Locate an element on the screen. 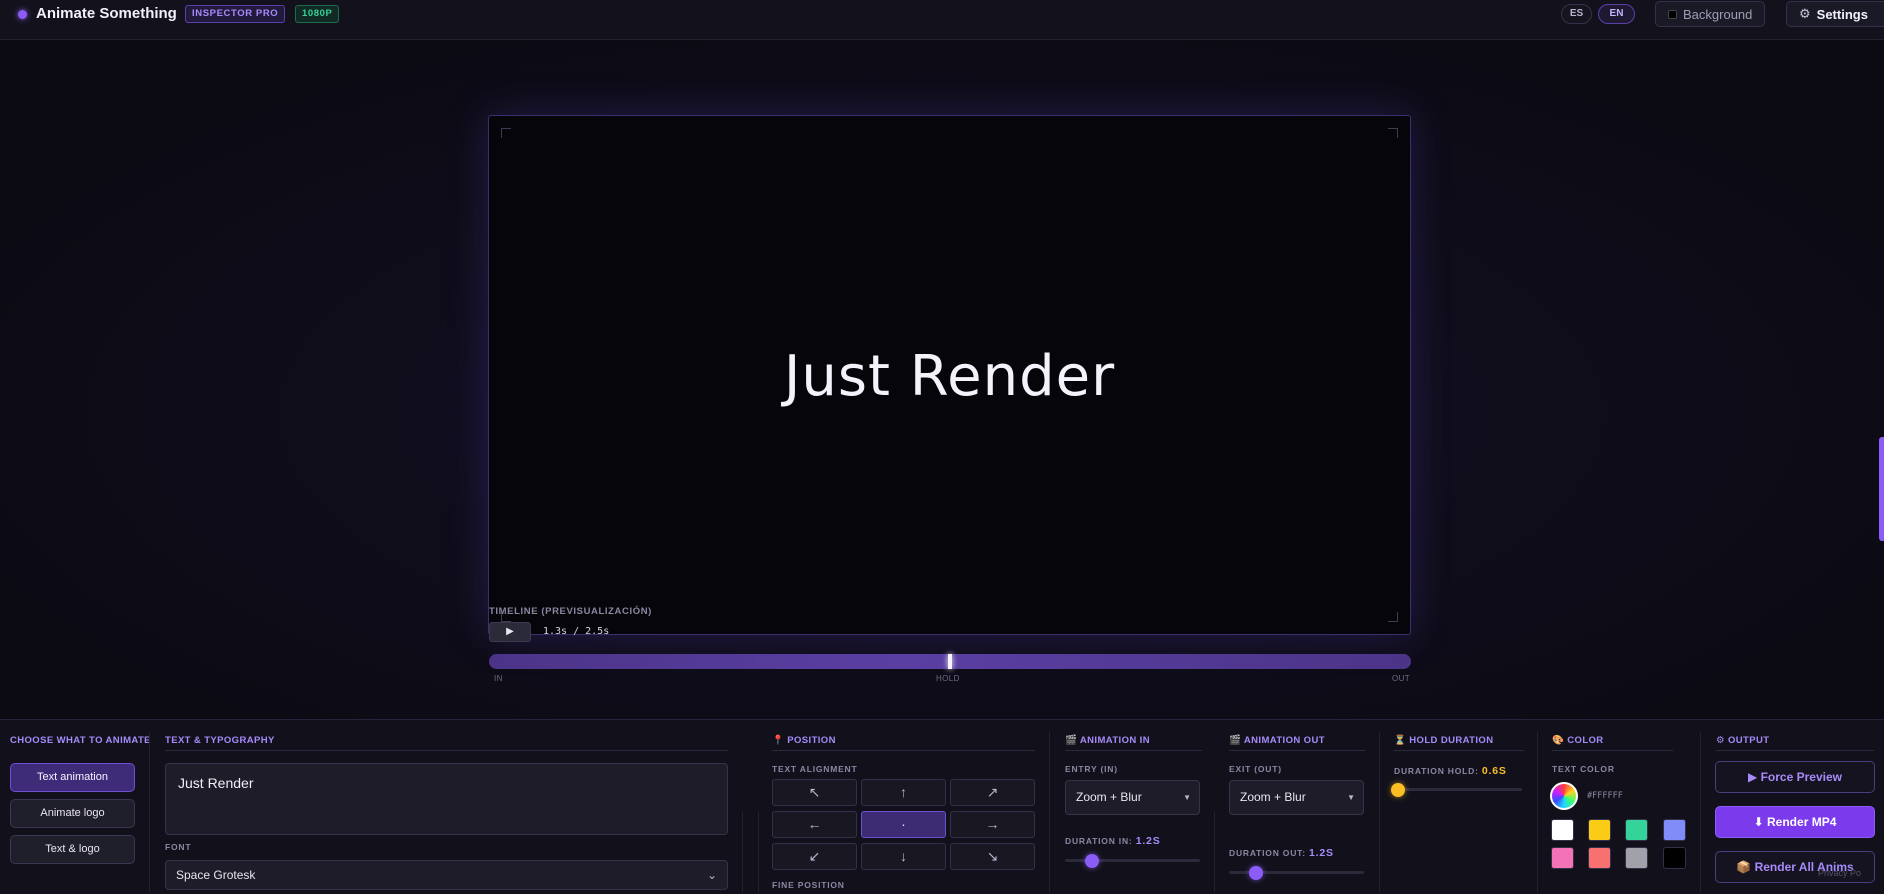 This screenshot has height=894, width=1884. inspector-pro-badge: INSPECTOR PRO is located at coordinates (235, 14).